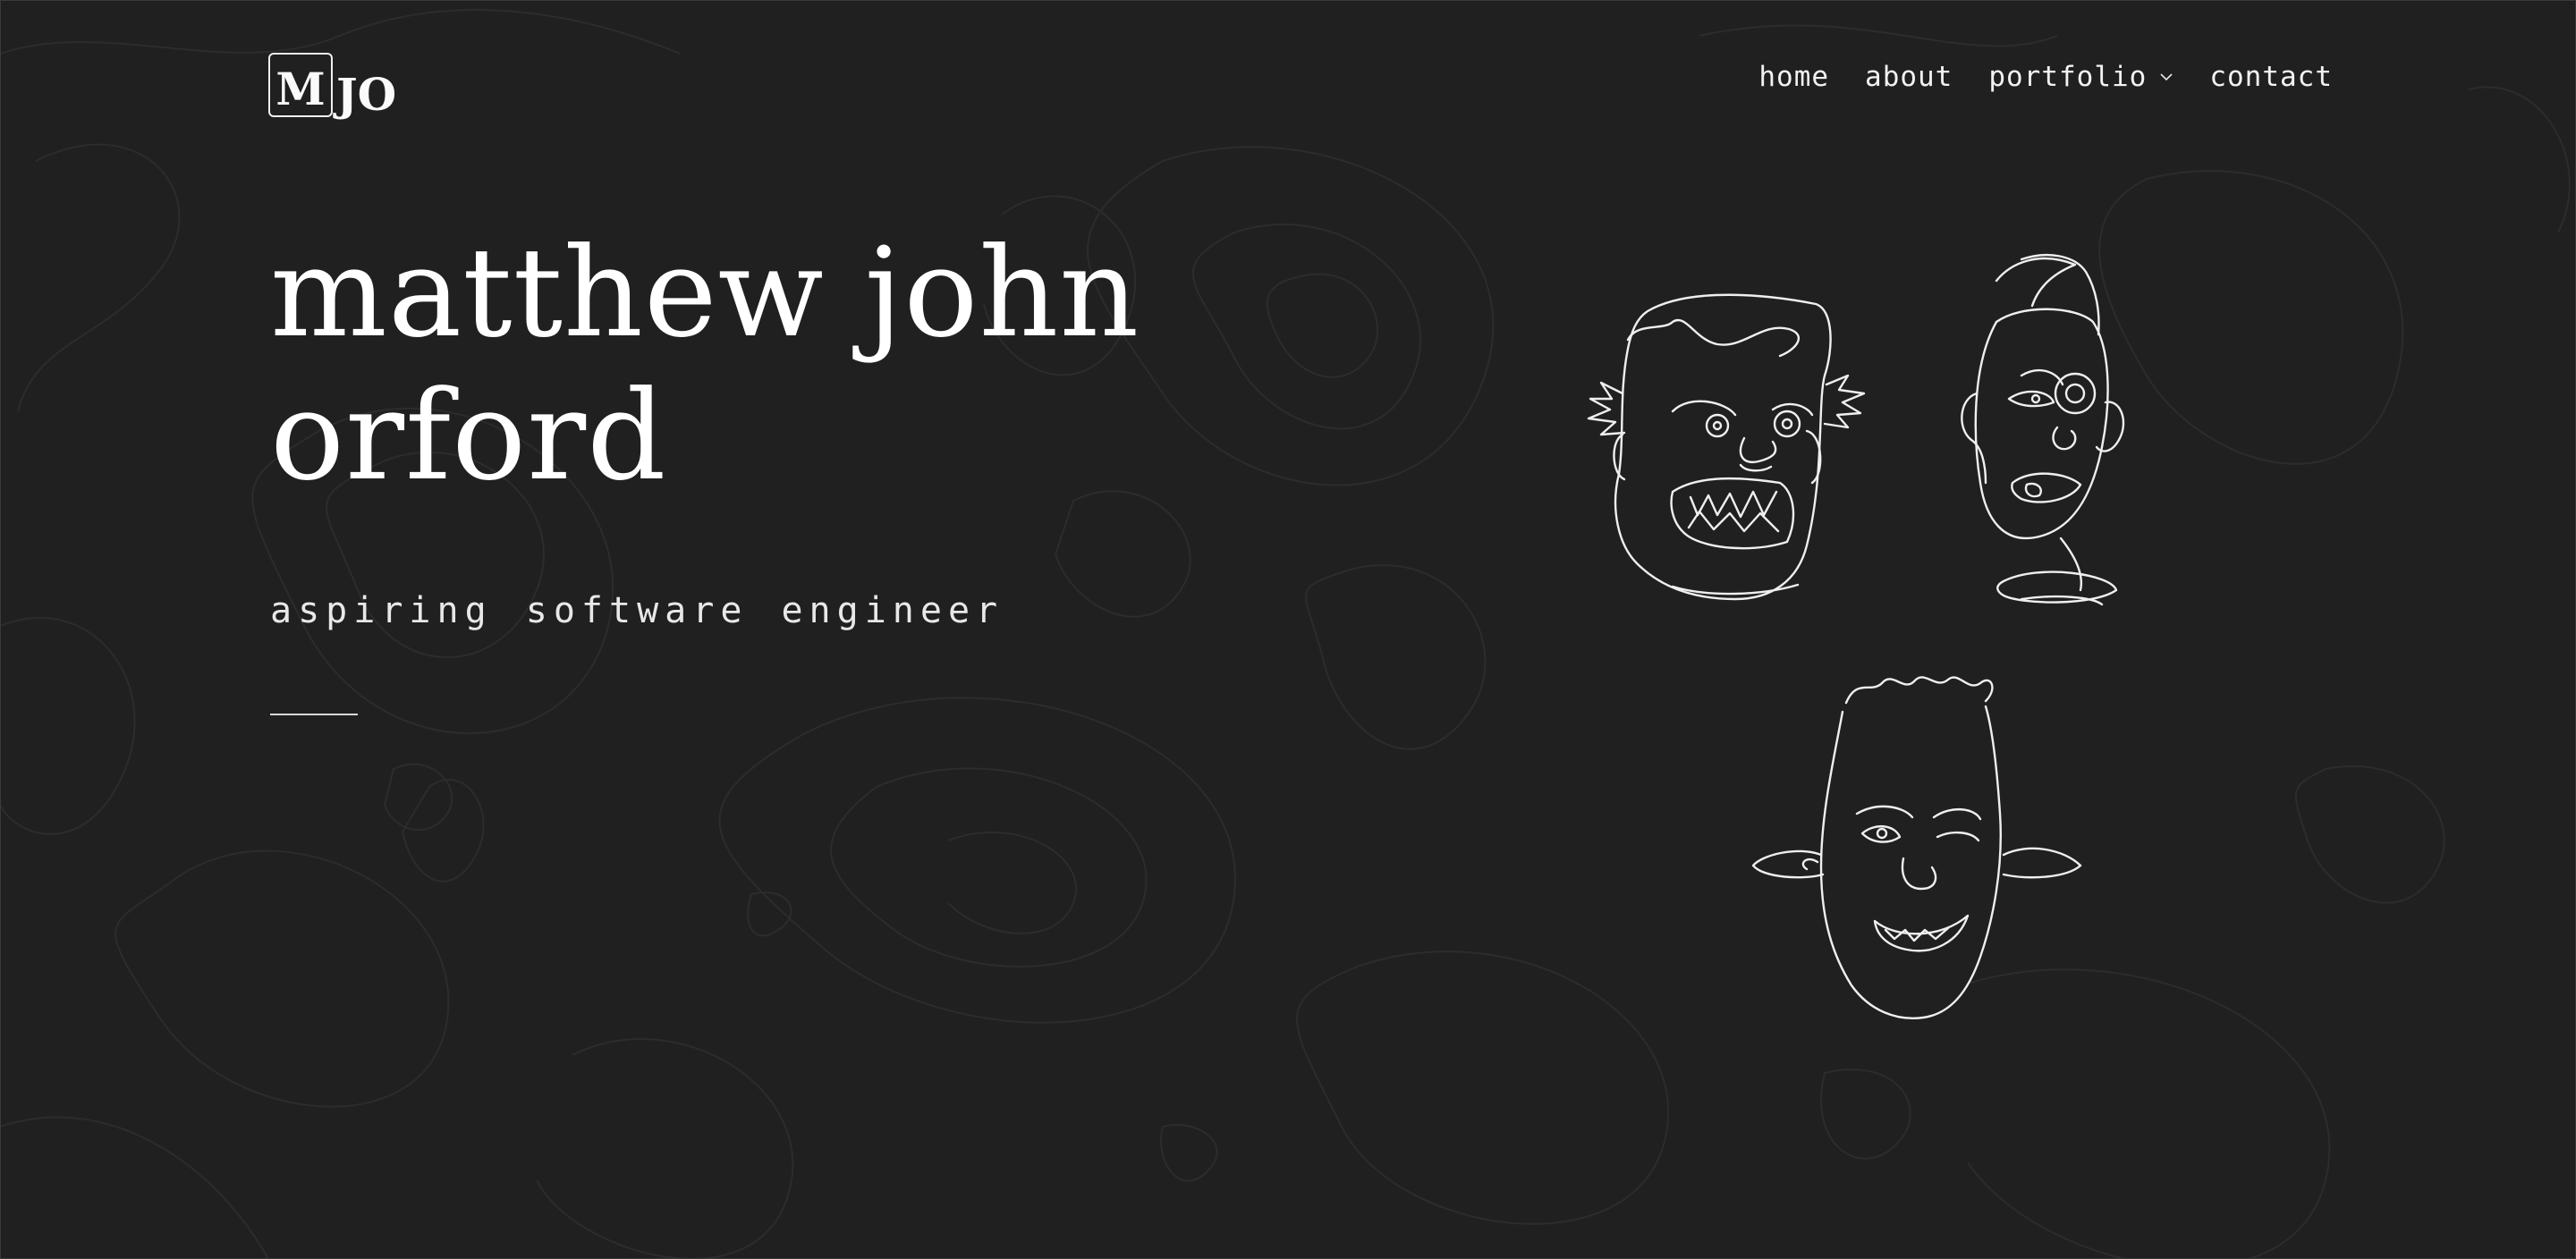 Image resolution: width=2576 pixels, height=1259 pixels. I want to click on nav-home: home, so click(1793, 77).